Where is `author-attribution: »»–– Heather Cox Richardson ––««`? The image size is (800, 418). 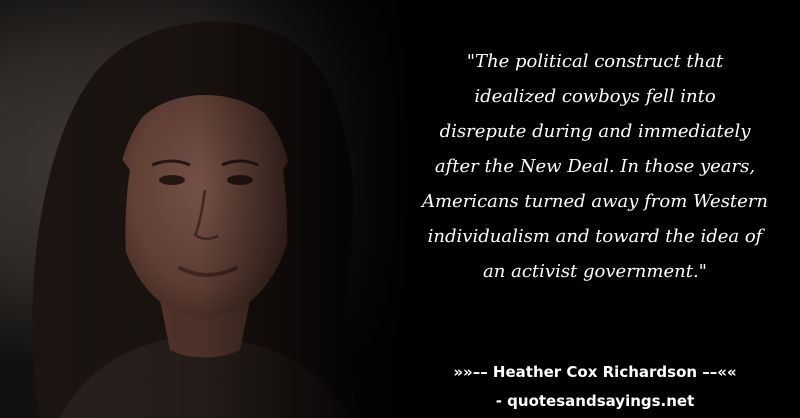 author-attribution: »»–– Heather Cox Richardson ––«« is located at coordinates (595, 372).